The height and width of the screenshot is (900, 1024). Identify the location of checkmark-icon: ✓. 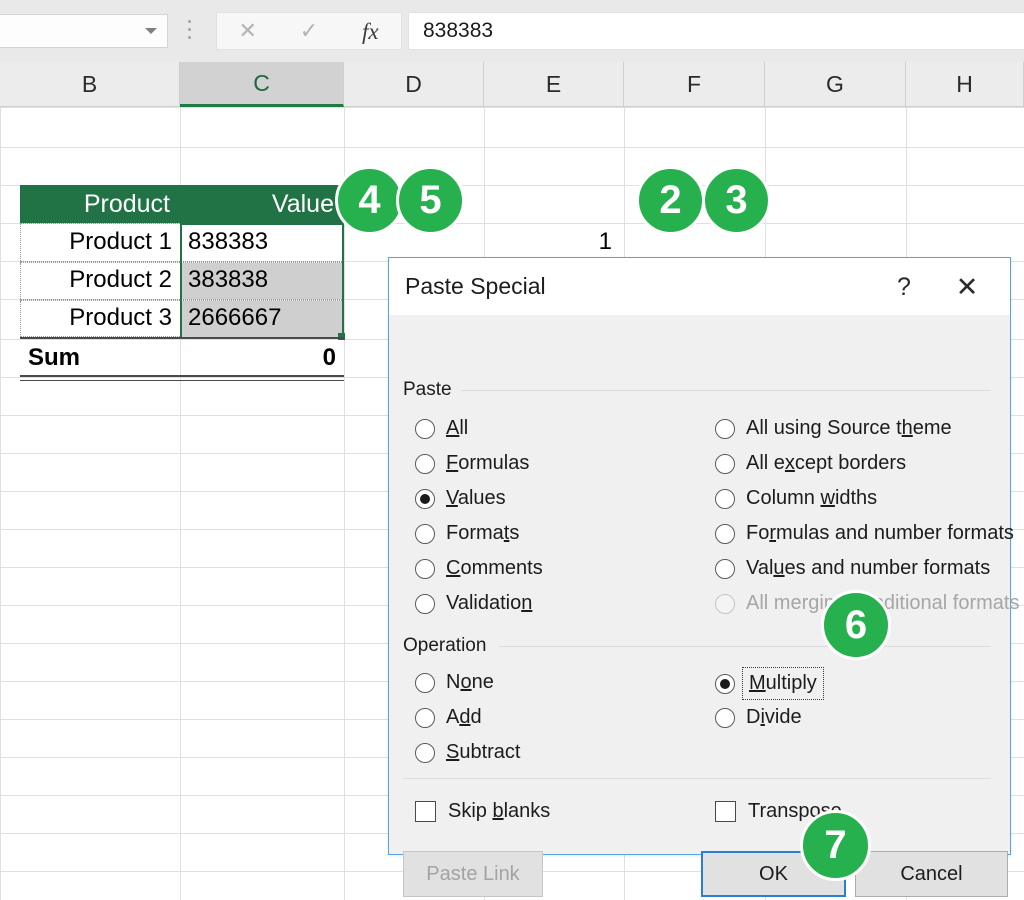
(309, 31).